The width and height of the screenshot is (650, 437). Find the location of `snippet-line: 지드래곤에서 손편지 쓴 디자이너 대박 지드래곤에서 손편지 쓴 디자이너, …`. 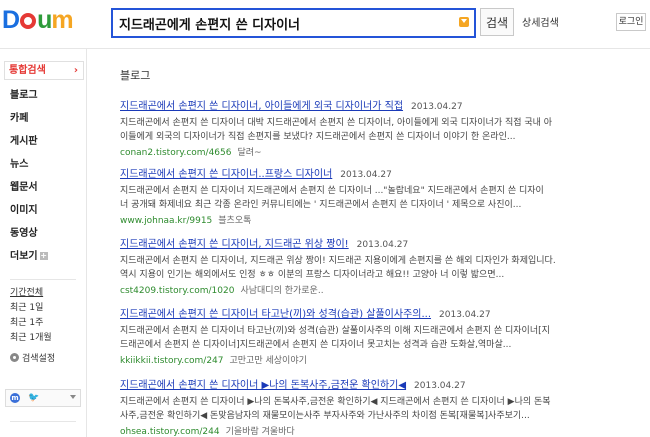

snippet-line: 지드래곤에서 손편지 쓴 디자이너 대박 지드래곤에서 손편지 쓴 디자이너, … is located at coordinates (336, 123).